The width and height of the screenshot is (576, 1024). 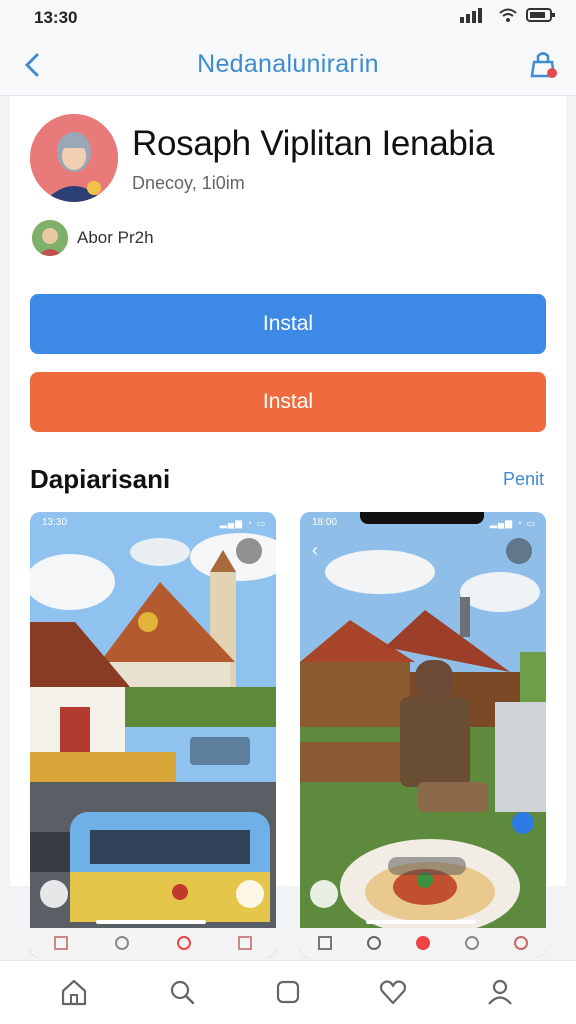 What do you see at coordinates (427, 866) in the screenshot?
I see `caption-pill` at bounding box center [427, 866].